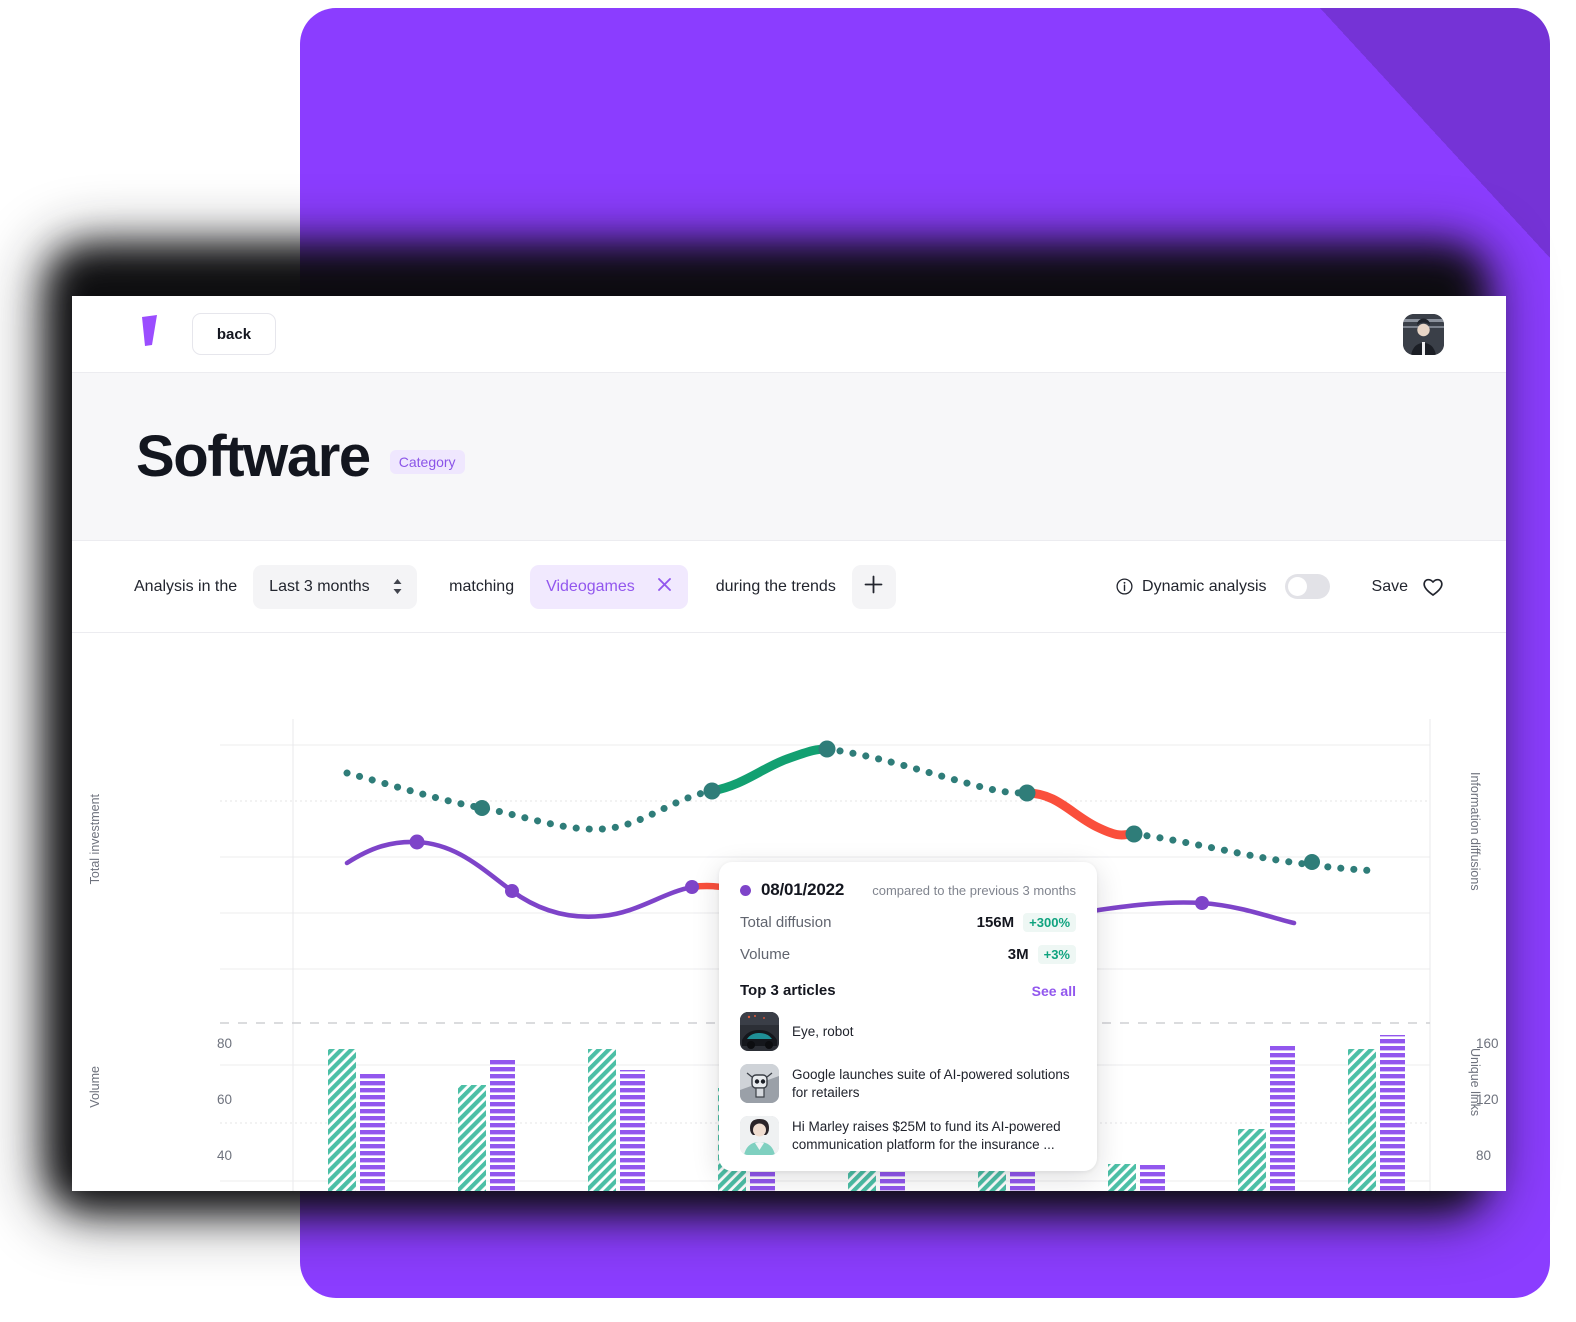 This screenshot has width=1576, height=1322. Describe the element at coordinates (1204, 586) in the screenshot. I see `dynamic-analysis-label: Dynamic analysis` at that location.